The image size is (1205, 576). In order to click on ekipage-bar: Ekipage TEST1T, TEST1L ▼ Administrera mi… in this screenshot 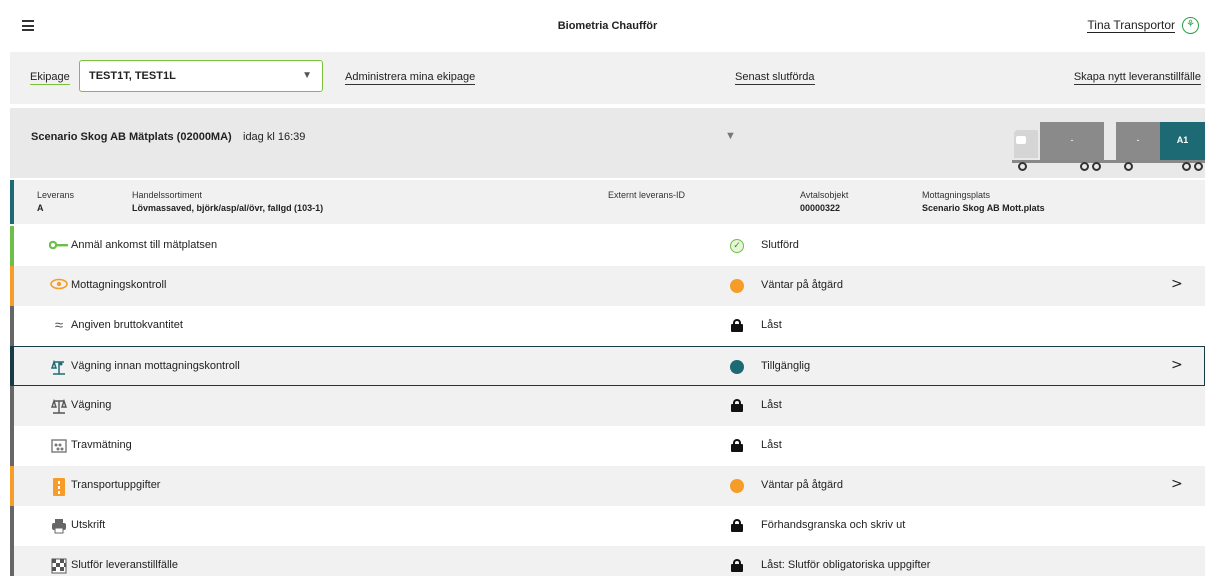, I will do `click(607, 78)`.